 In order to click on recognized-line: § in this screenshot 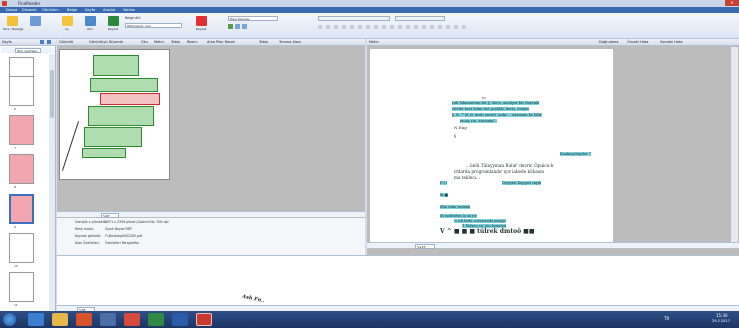, I will do `click(455, 135)`.